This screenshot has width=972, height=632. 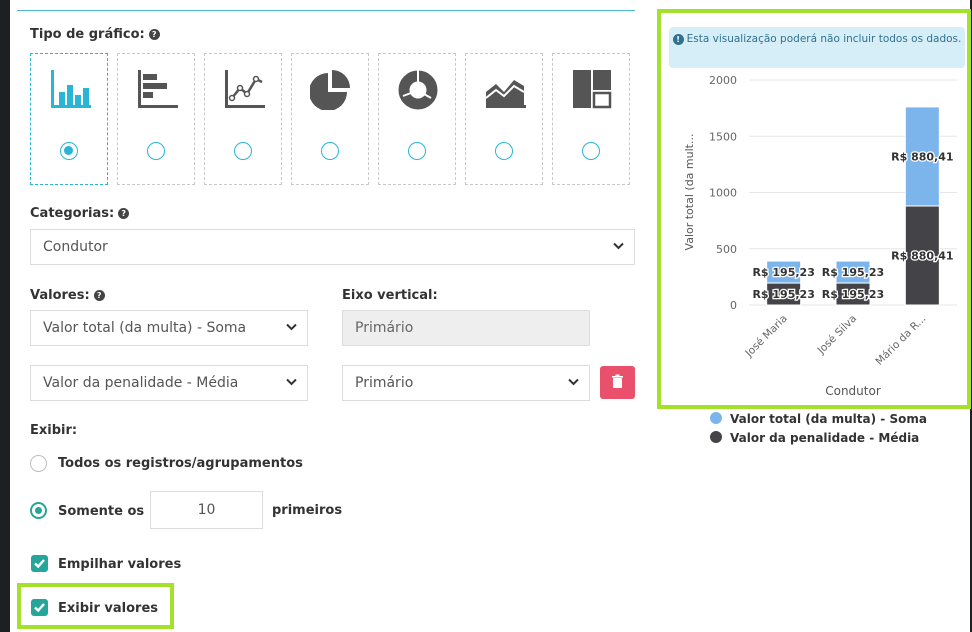 What do you see at coordinates (678, 39) in the screenshot?
I see `info-icon: !` at bounding box center [678, 39].